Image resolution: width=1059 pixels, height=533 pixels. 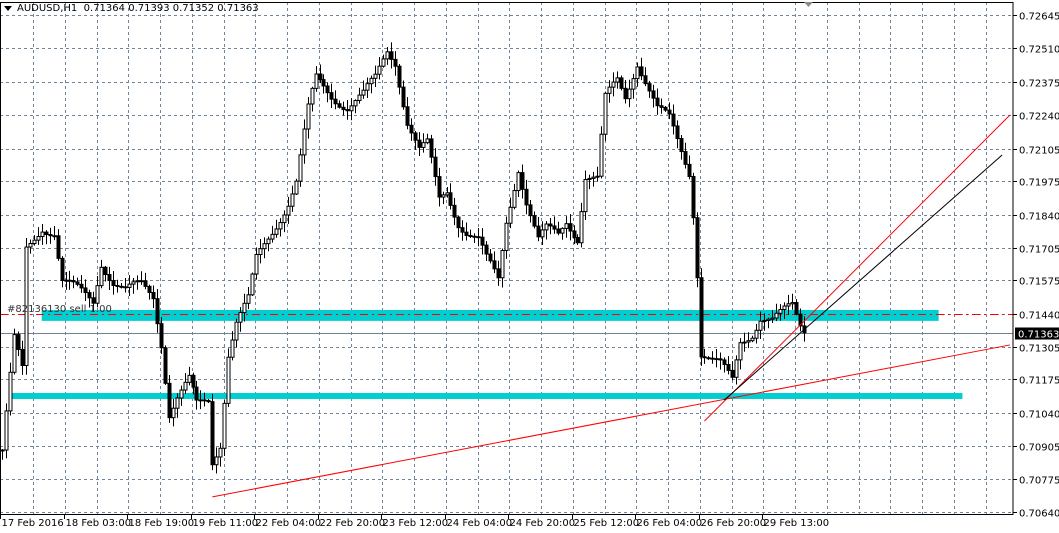 What do you see at coordinates (1039, 481) in the screenshot?
I see `price-tick-label: 0.70775` at bounding box center [1039, 481].